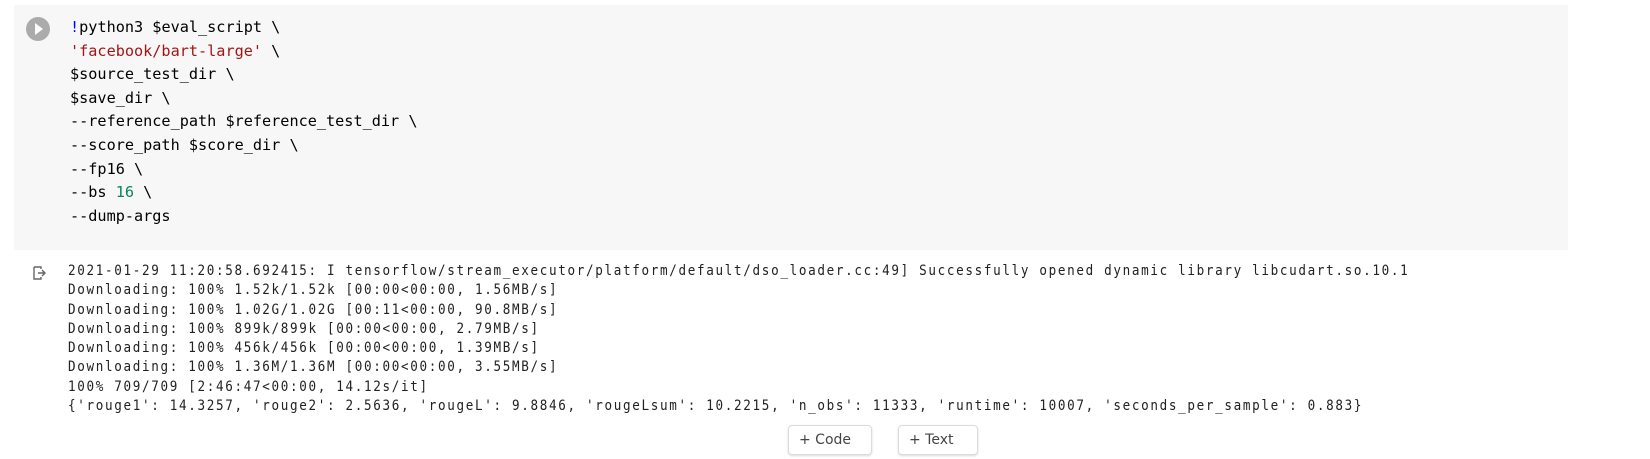 This screenshot has width=1650, height=459. Describe the element at coordinates (152, 74) in the screenshot. I see `code-line: $source_test_dir \` at that location.